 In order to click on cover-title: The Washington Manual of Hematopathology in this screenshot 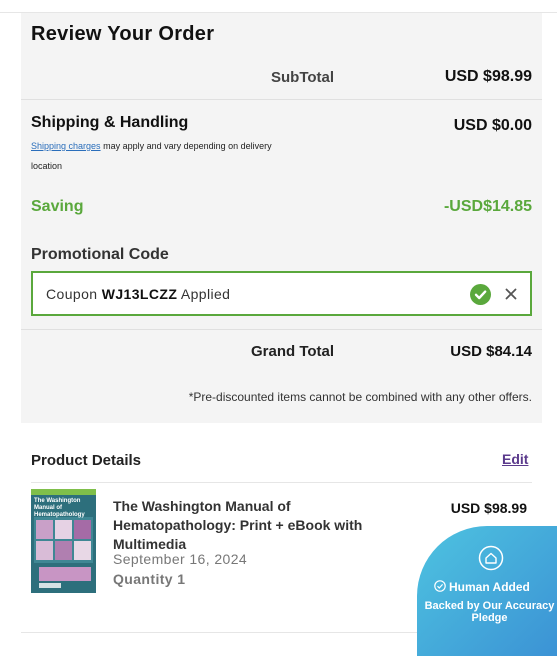, I will do `click(59, 508)`.